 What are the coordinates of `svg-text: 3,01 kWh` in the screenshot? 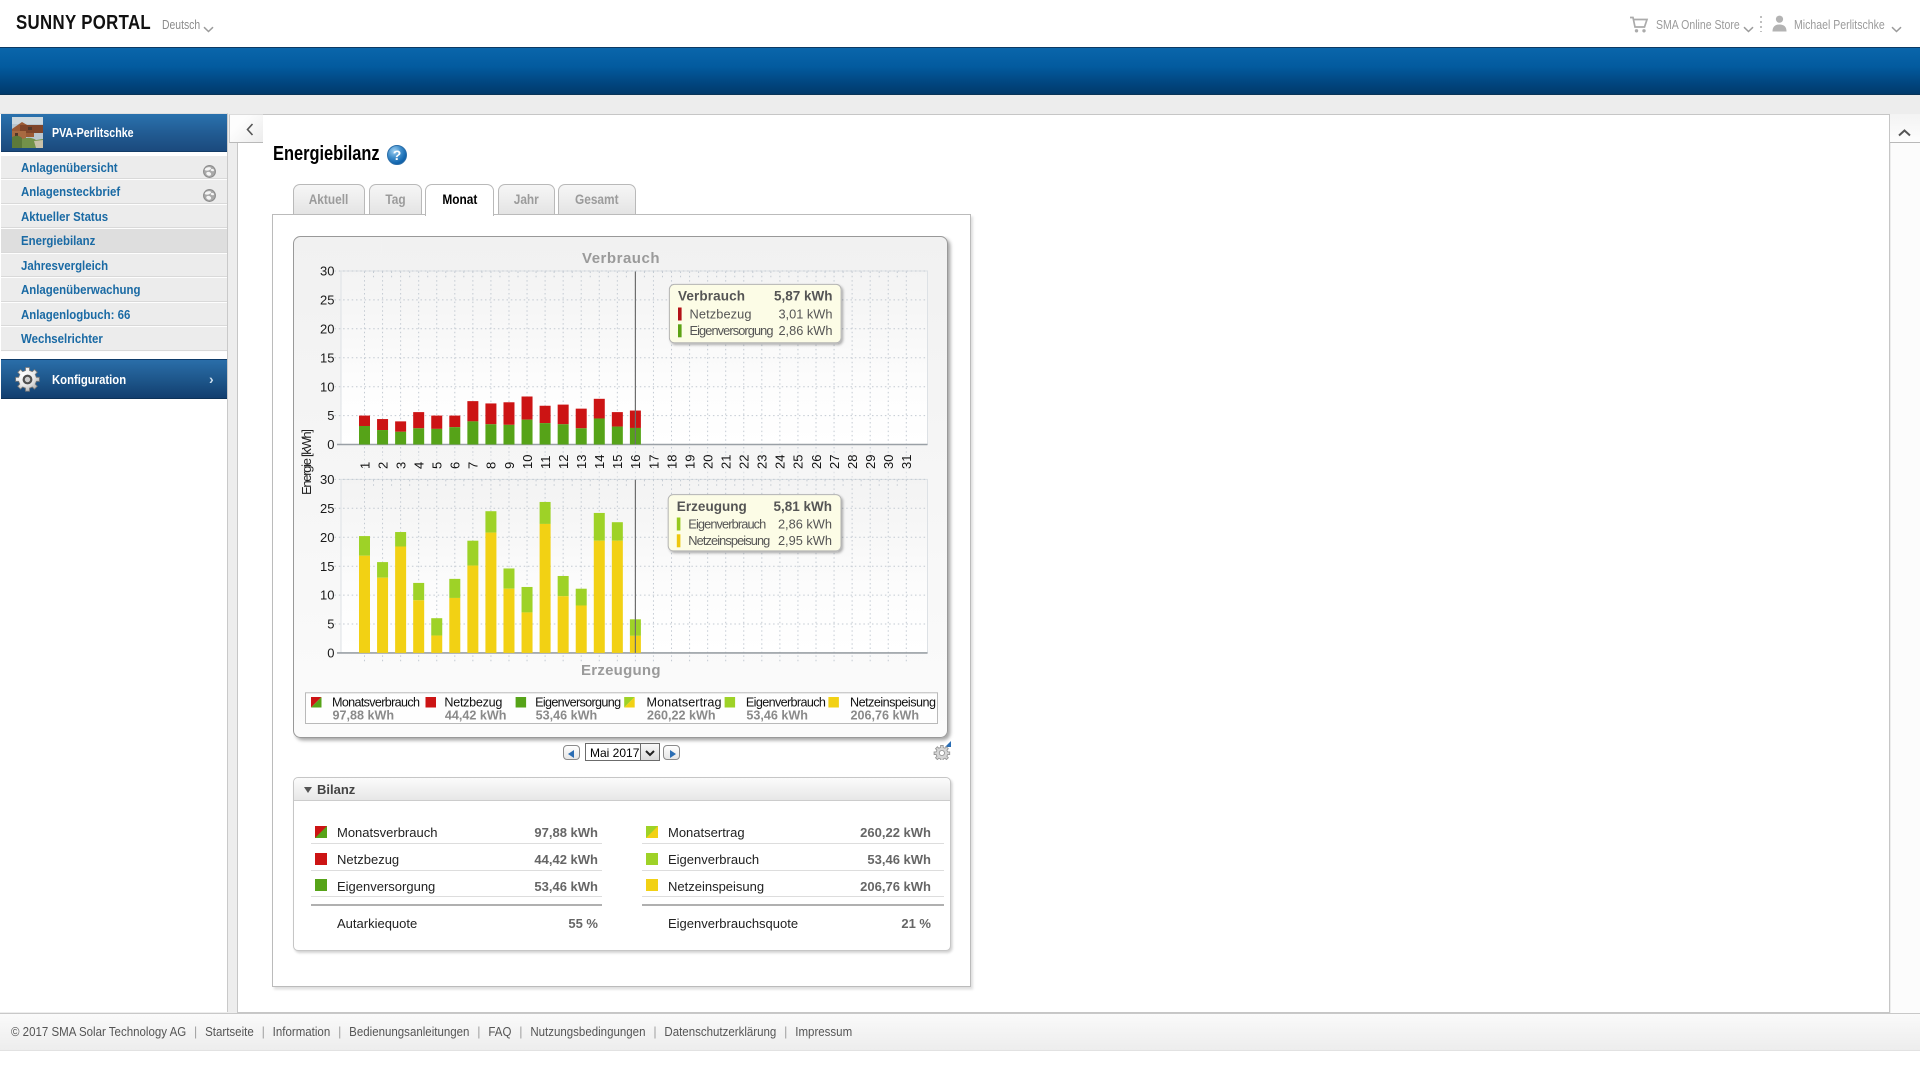 It's located at (805, 313).